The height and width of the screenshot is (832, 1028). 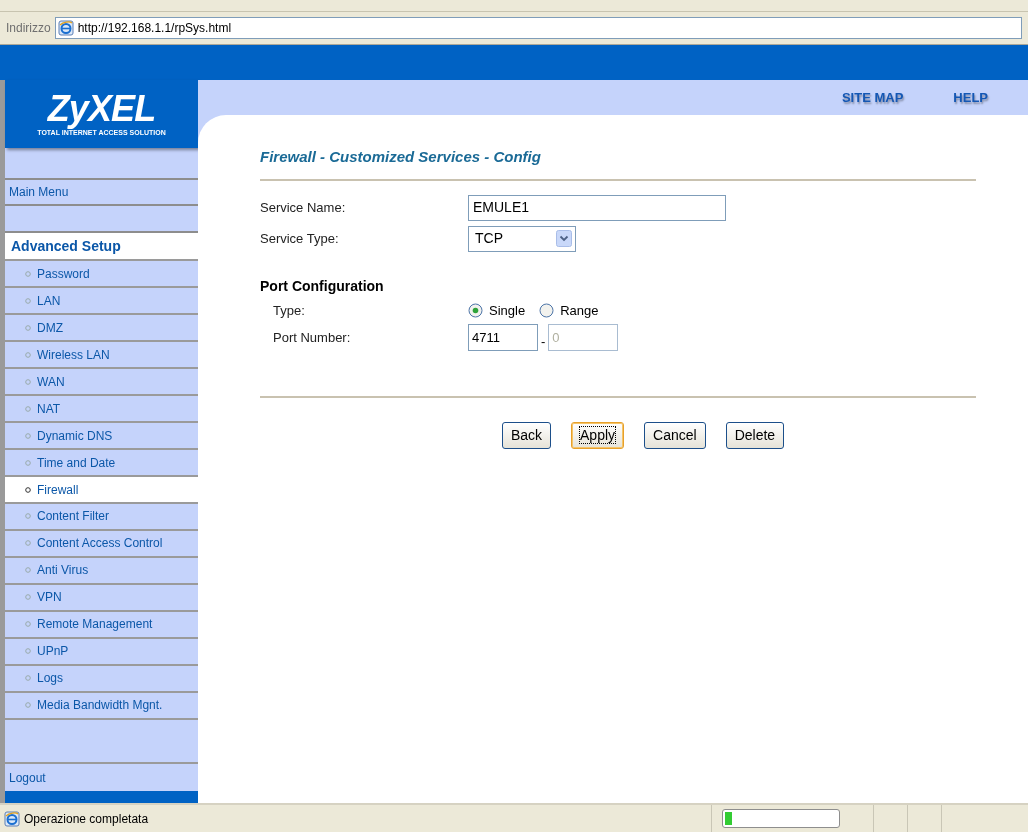 I want to click on browser-icon, so click(x=65, y=28).